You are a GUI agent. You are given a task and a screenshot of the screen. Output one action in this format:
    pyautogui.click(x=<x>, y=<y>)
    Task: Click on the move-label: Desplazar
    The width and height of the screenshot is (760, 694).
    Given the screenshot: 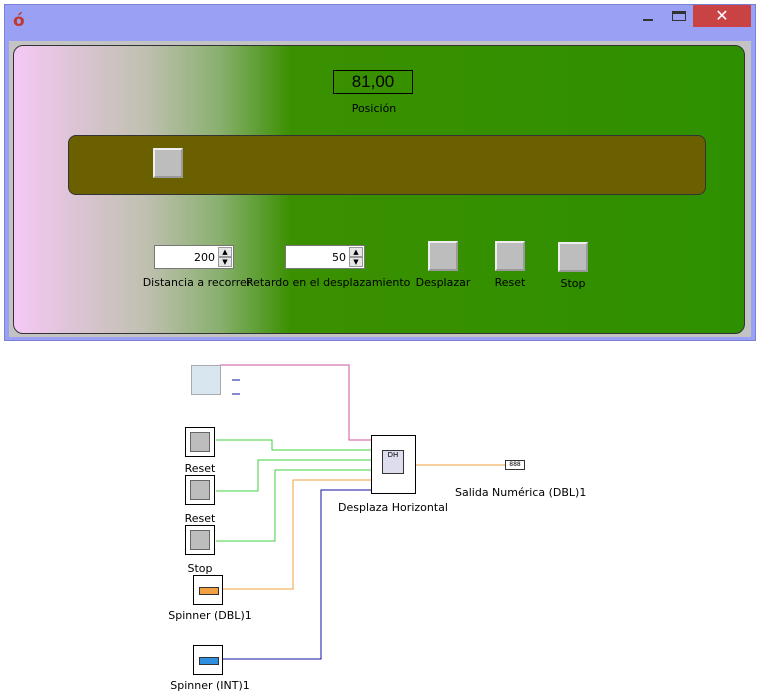 What is the action you would take?
    pyautogui.click(x=443, y=282)
    